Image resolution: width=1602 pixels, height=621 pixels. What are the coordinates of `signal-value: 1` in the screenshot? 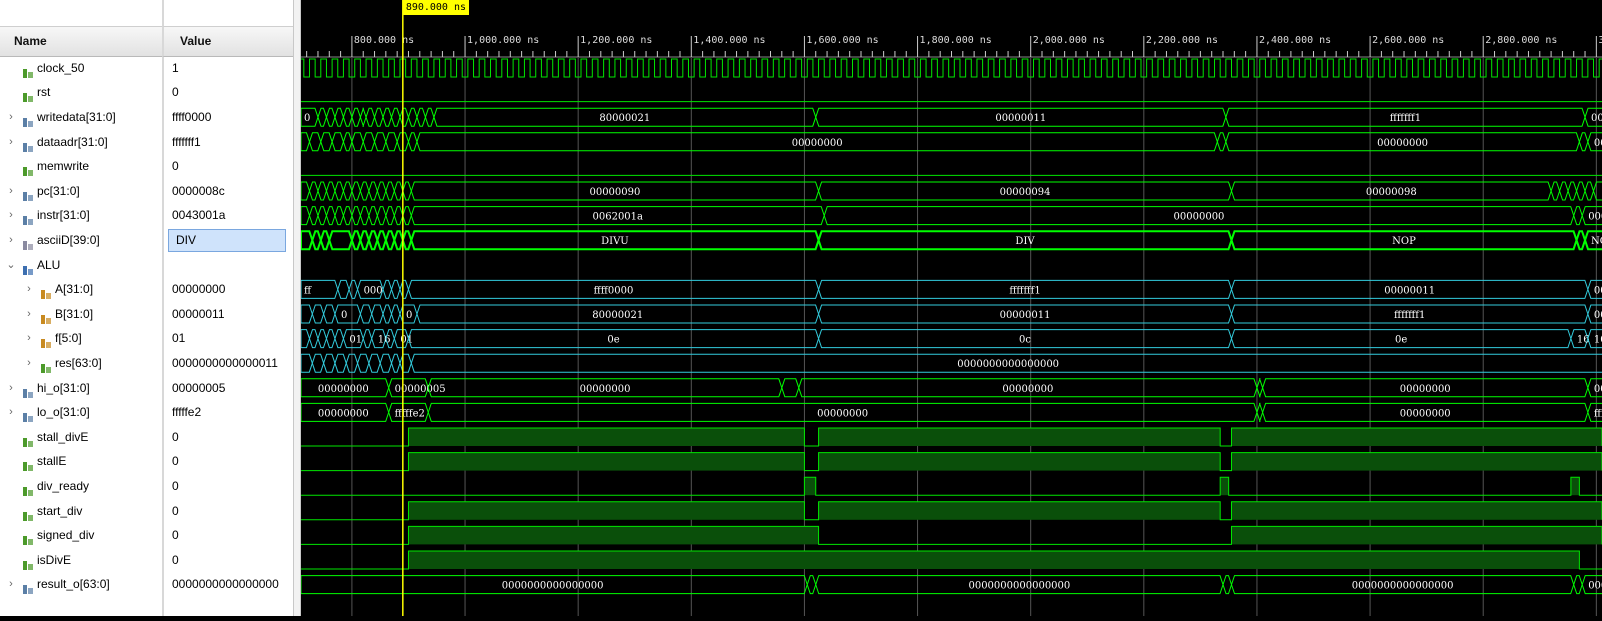 It's located at (175, 67).